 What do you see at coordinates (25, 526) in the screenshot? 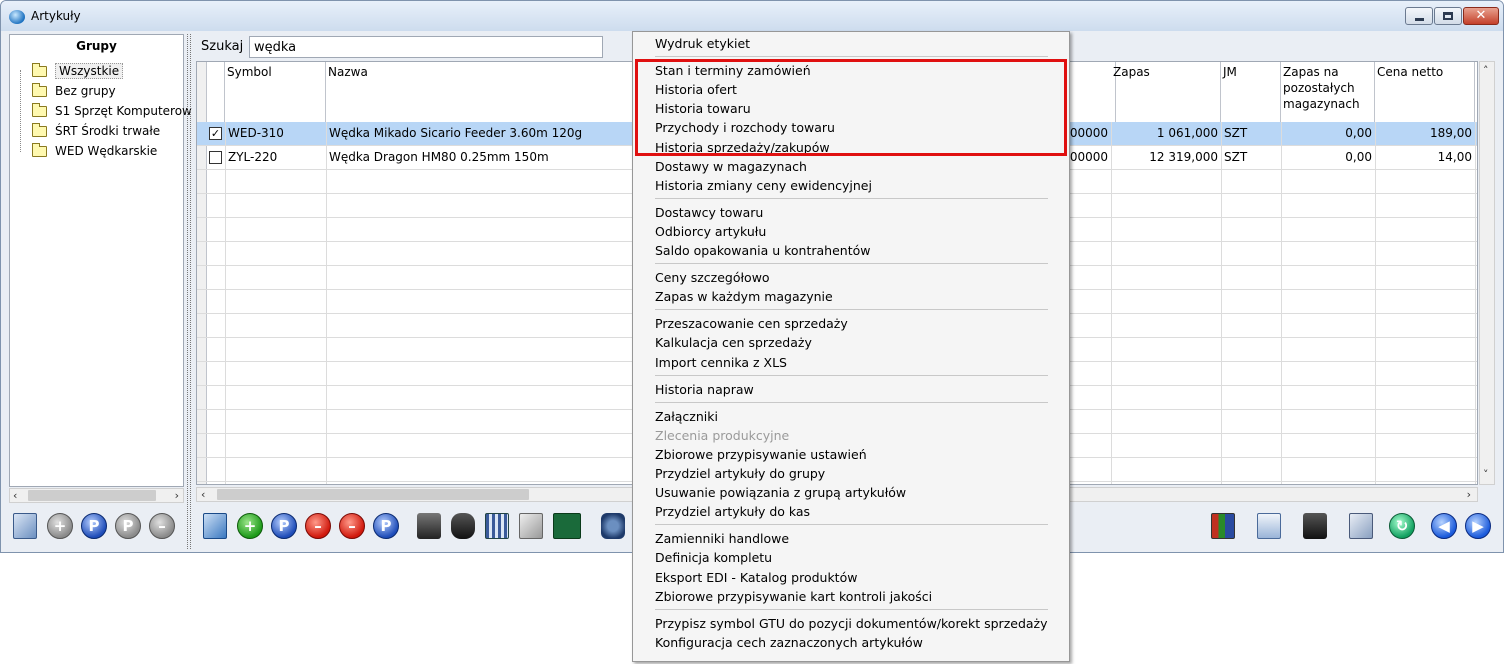
I see `refresh-list-icon` at bounding box center [25, 526].